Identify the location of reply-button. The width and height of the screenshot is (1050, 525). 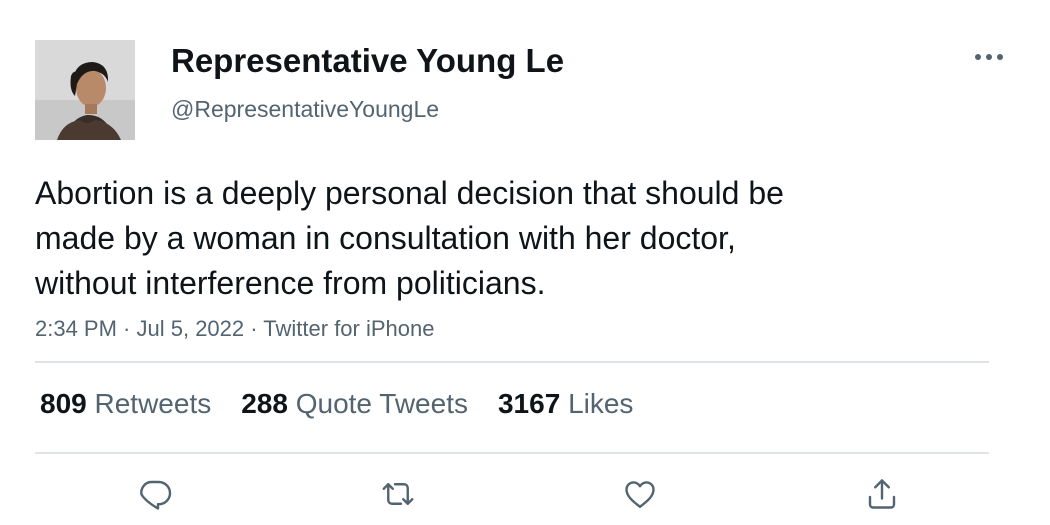
(155, 494).